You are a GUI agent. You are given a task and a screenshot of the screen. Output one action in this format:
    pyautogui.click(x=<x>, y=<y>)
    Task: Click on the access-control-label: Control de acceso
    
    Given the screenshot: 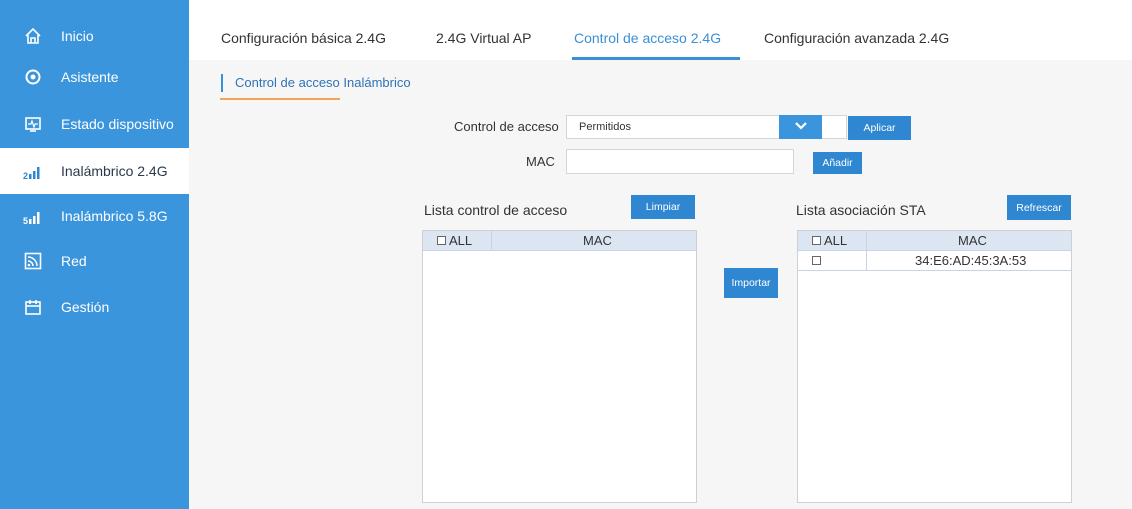 What is the action you would take?
    pyautogui.click(x=506, y=126)
    